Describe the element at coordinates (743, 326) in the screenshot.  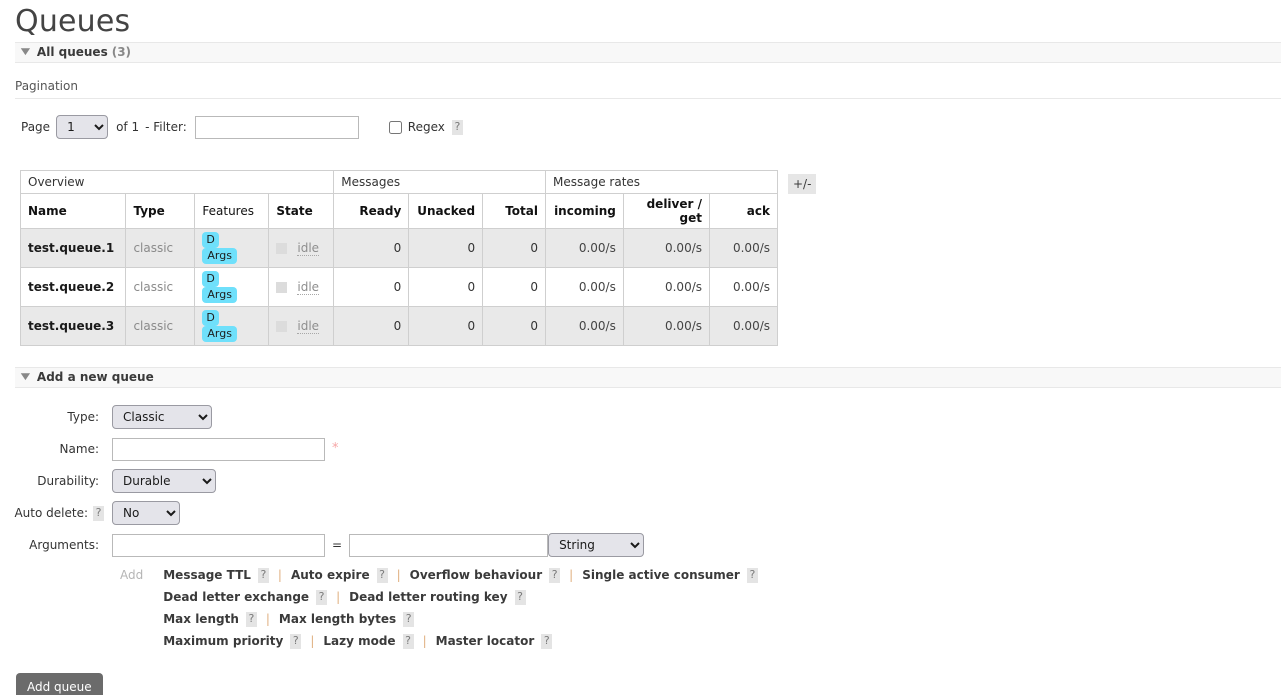
I see `queue-ack-rate-cell: 0.00/s` at that location.